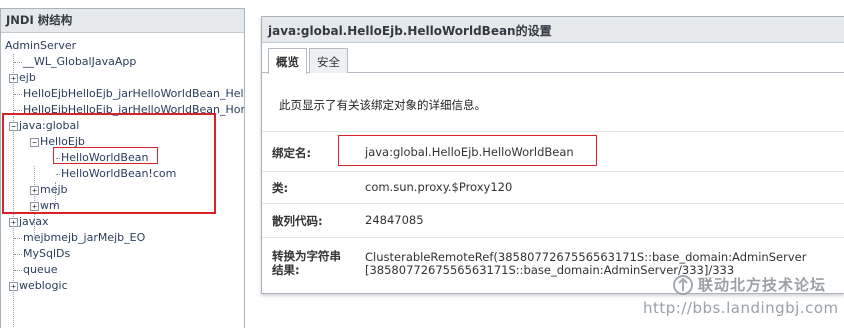 The image size is (844, 328). I want to click on hash-code-value: 24847085, so click(394, 220).